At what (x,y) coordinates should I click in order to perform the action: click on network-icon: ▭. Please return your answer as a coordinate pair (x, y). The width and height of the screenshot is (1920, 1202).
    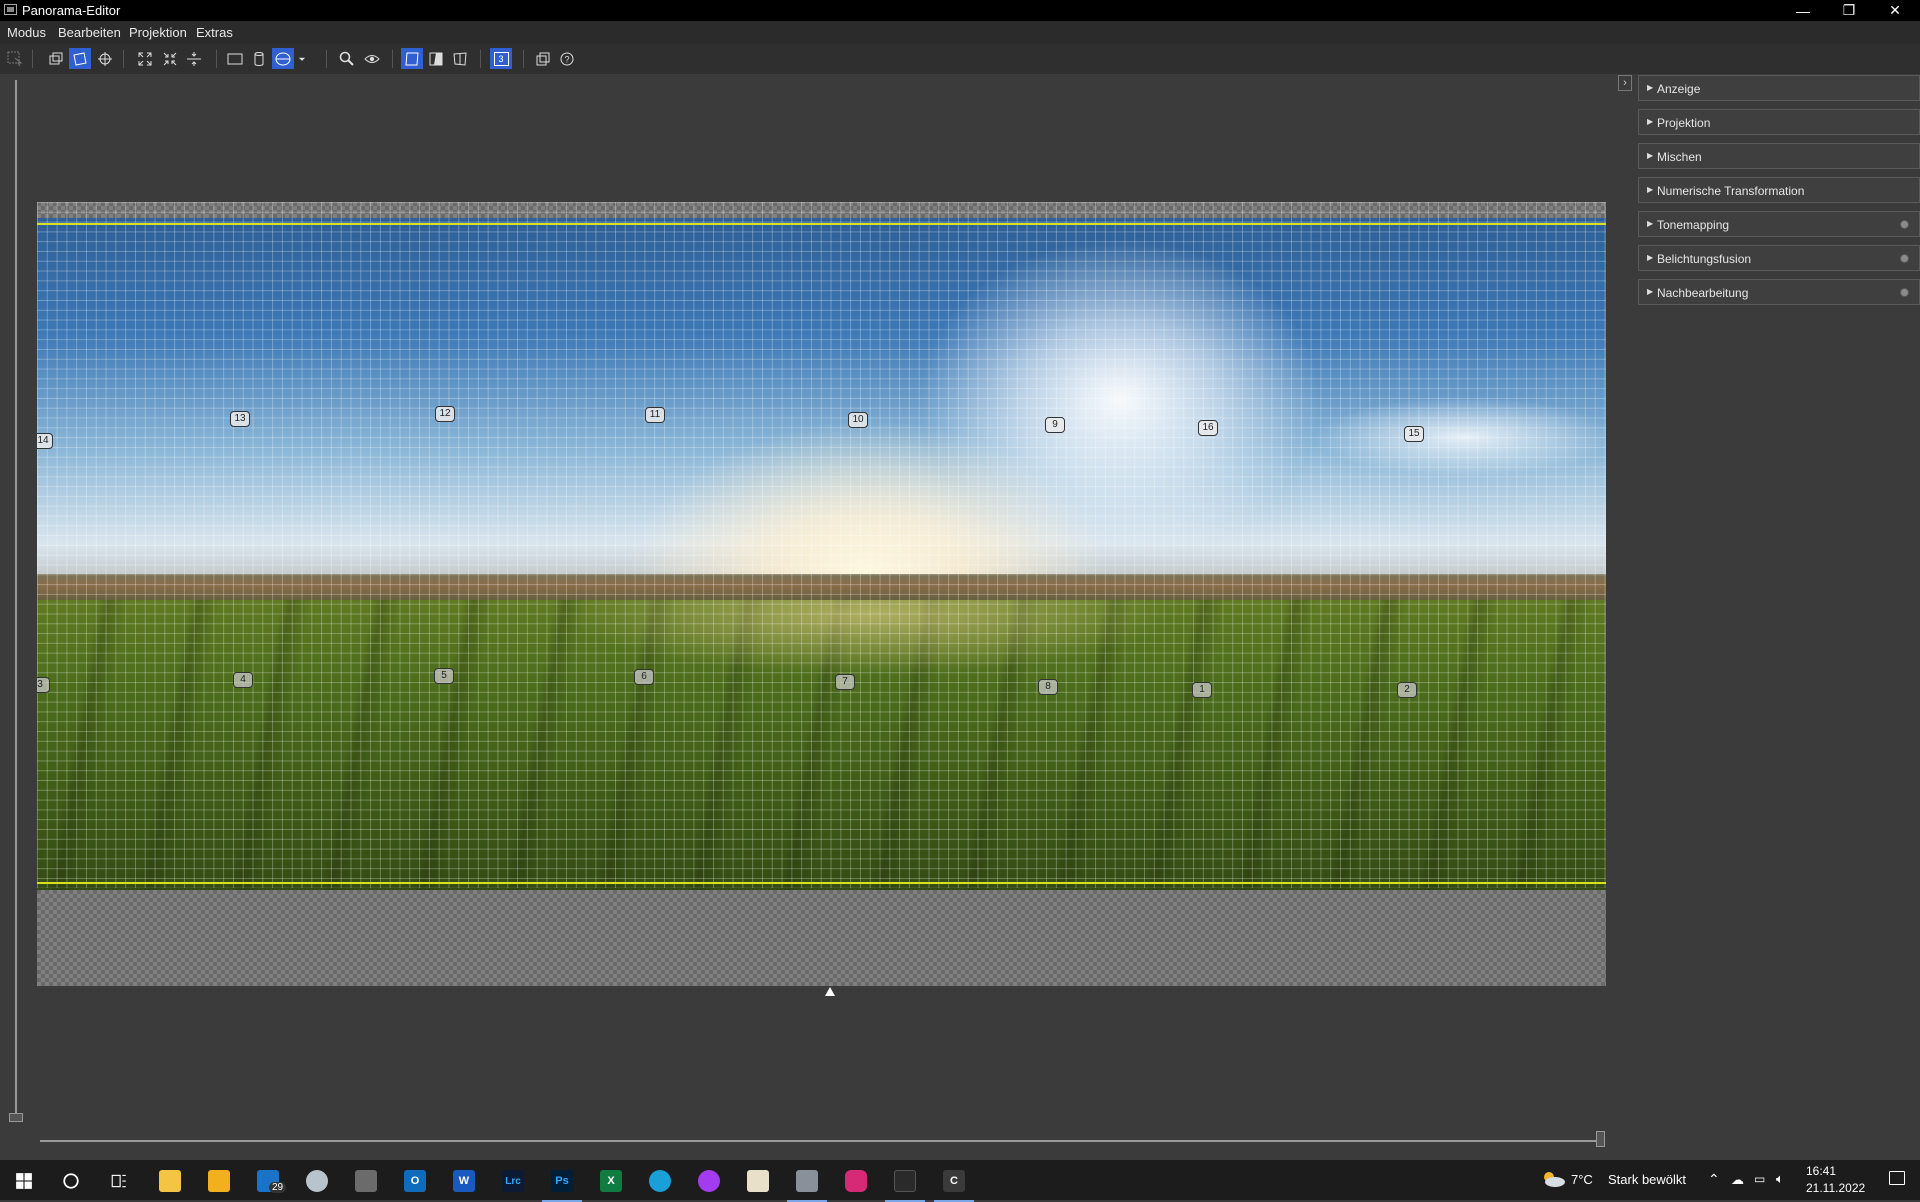
    Looking at the image, I should click on (1759, 1179).